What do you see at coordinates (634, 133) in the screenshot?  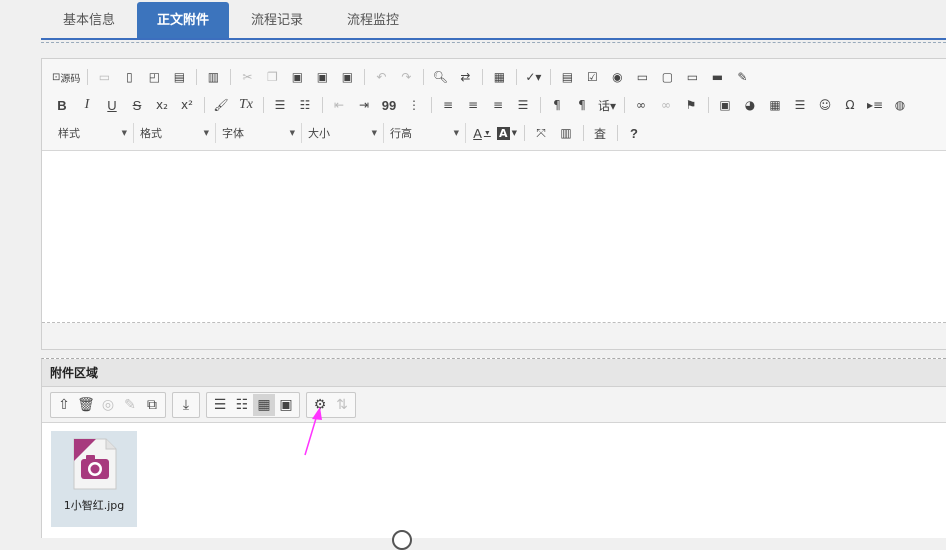 I see `help-button: ?` at bounding box center [634, 133].